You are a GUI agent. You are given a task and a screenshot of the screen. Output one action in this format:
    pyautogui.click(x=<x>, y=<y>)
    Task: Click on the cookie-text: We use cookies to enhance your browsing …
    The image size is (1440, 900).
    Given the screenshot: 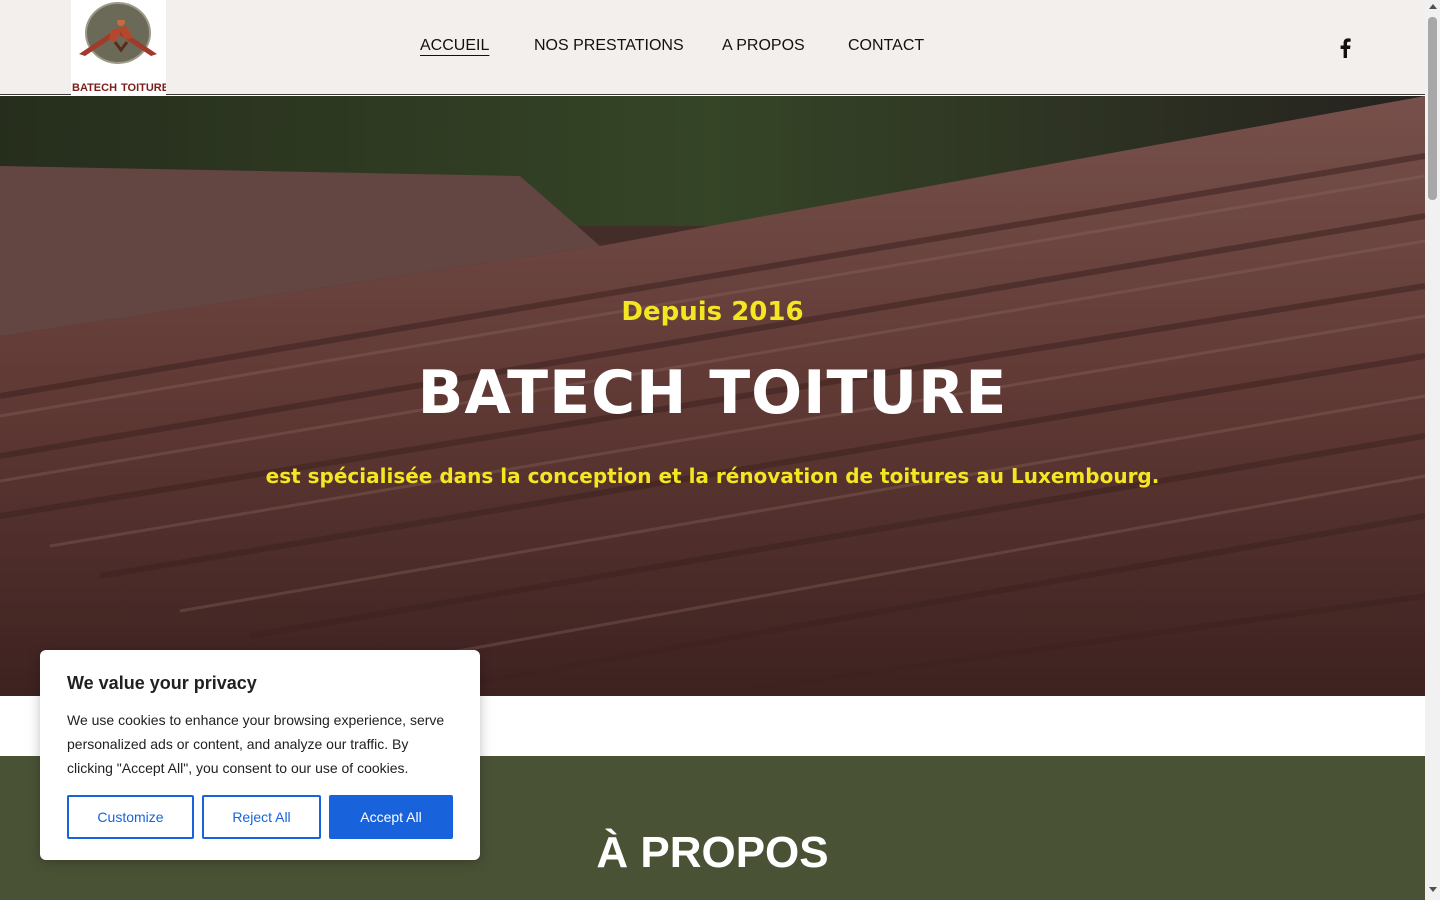 What is the action you would take?
    pyautogui.click(x=256, y=744)
    